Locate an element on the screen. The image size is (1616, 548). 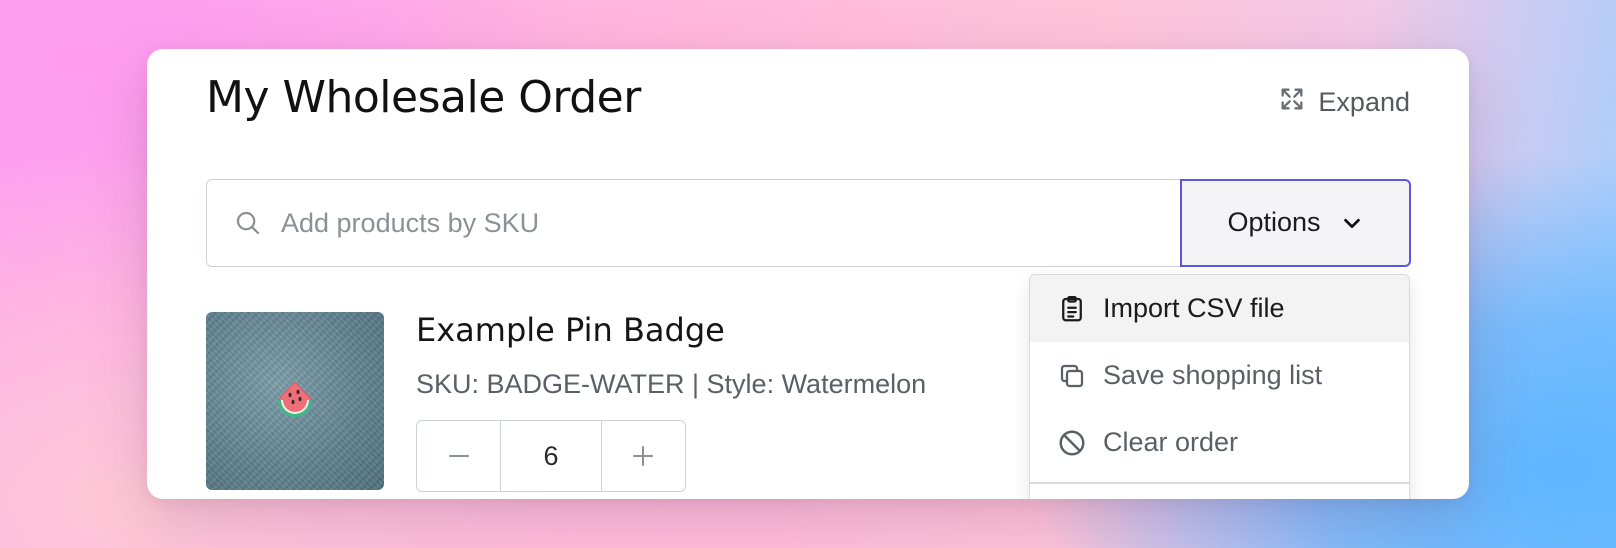
menu-item-save-shopping-list: Save shopping list is located at coordinates (1219, 375).